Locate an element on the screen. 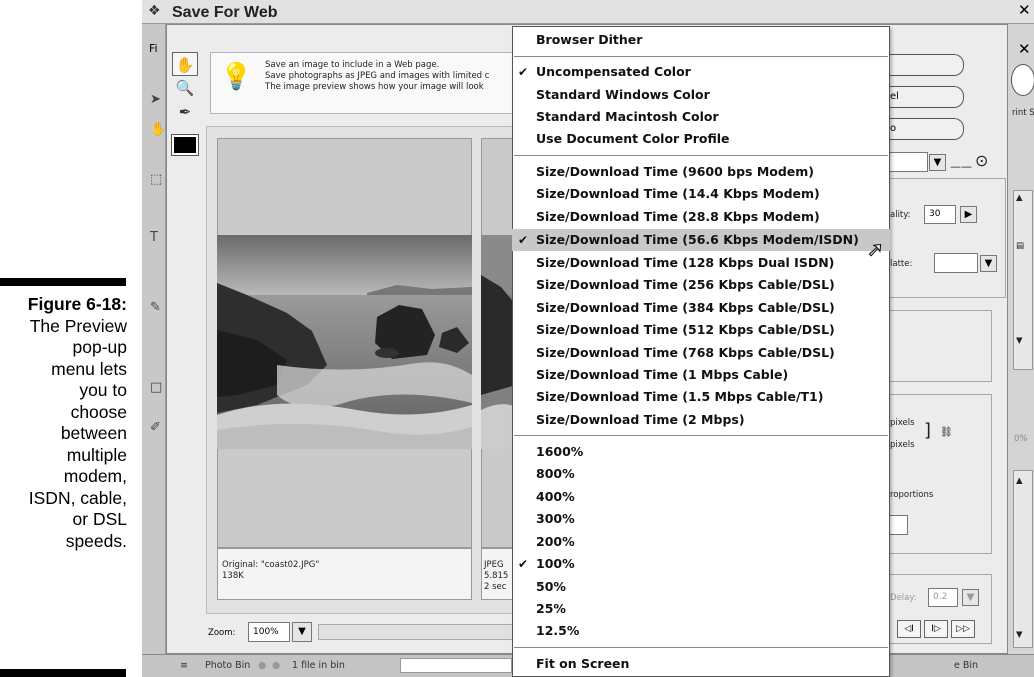  menu-item-label: Size/Download Time (1.5 Mbps Cable/T1) is located at coordinates (680, 396).